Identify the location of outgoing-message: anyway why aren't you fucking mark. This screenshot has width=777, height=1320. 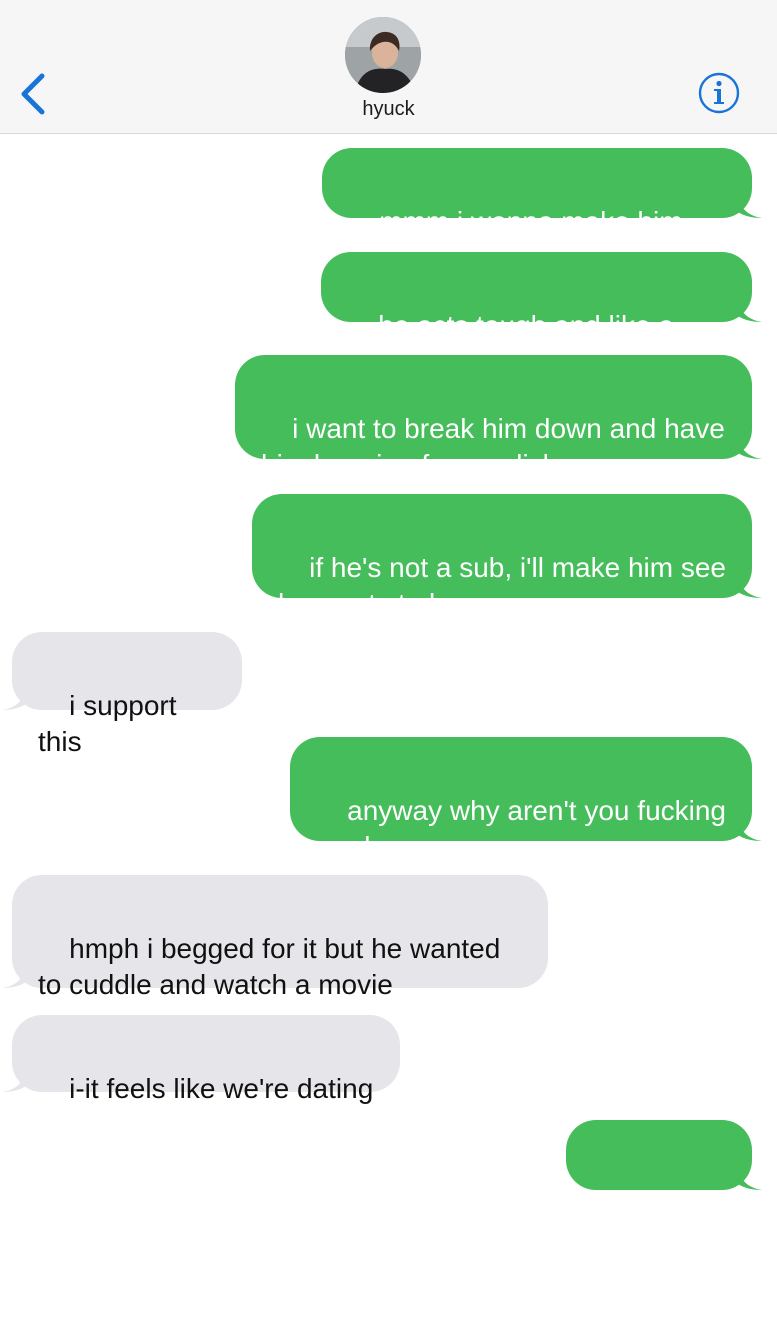
(526, 799).